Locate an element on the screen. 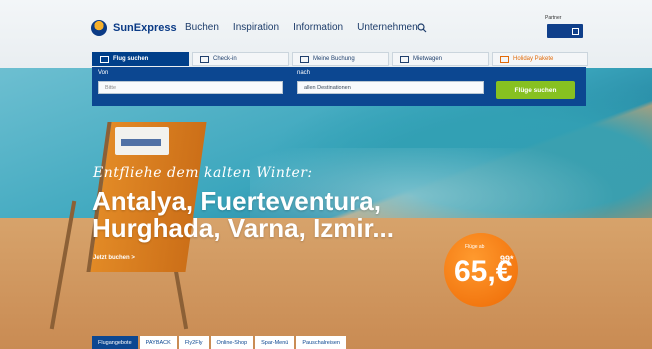 This screenshot has width=652, height=349. to-input: allen Destinationen is located at coordinates (390, 87).